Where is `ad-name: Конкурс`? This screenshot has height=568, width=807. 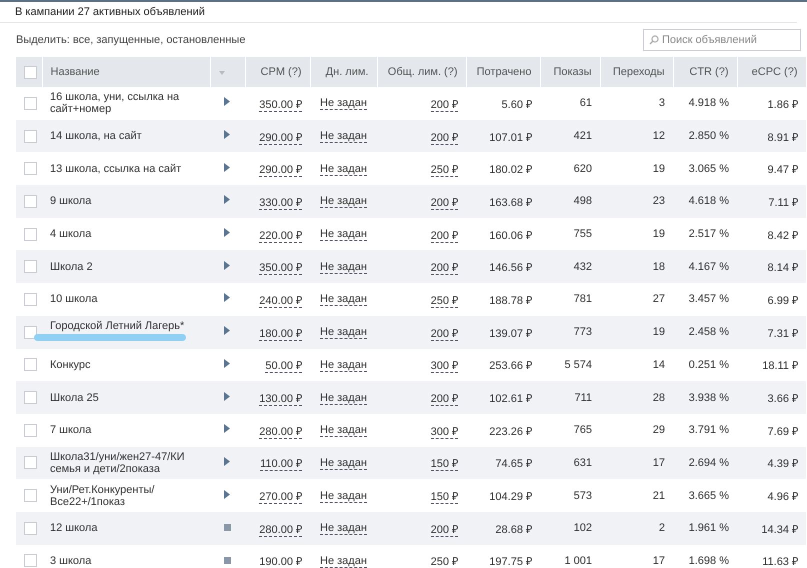 ad-name: Конкурс is located at coordinates (126, 364).